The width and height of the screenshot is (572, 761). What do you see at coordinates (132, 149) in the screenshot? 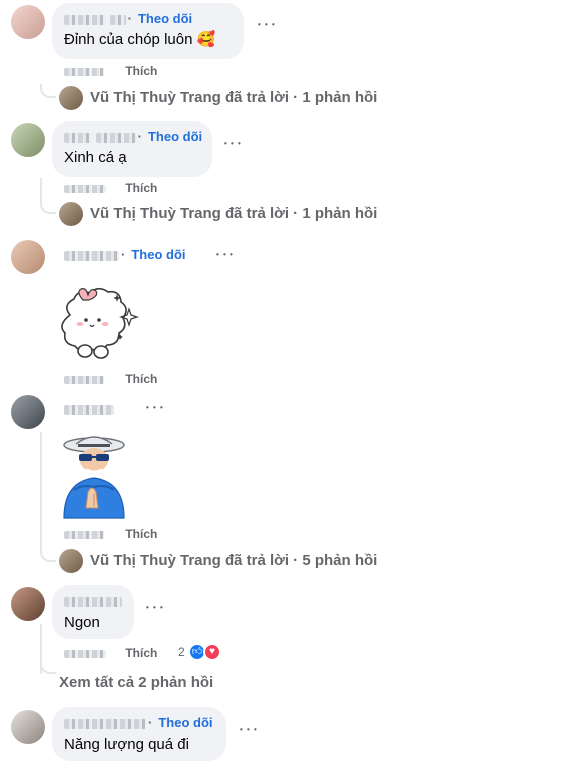
I see `comment-bubble: · Theo dõi Xinh cá ạ` at bounding box center [132, 149].